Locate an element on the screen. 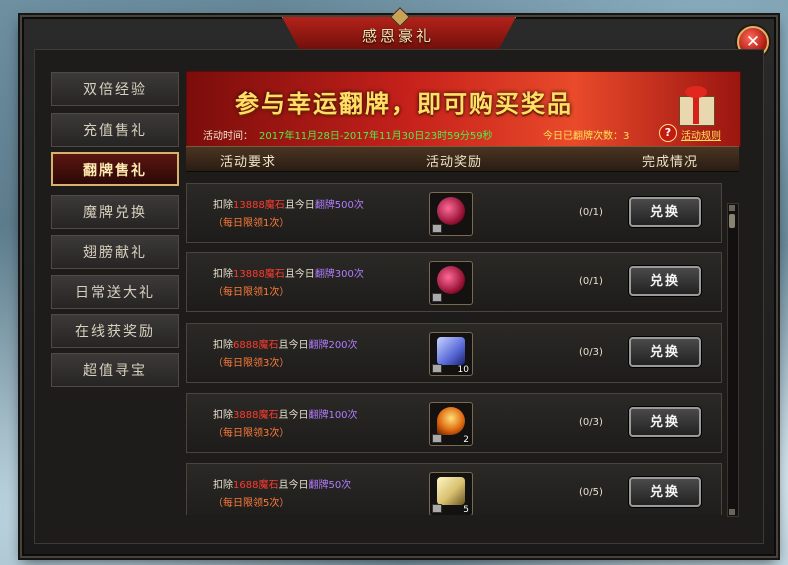 This screenshot has width=788, height=565. tab-online-reward: 在线获奖励 is located at coordinates (115, 331).